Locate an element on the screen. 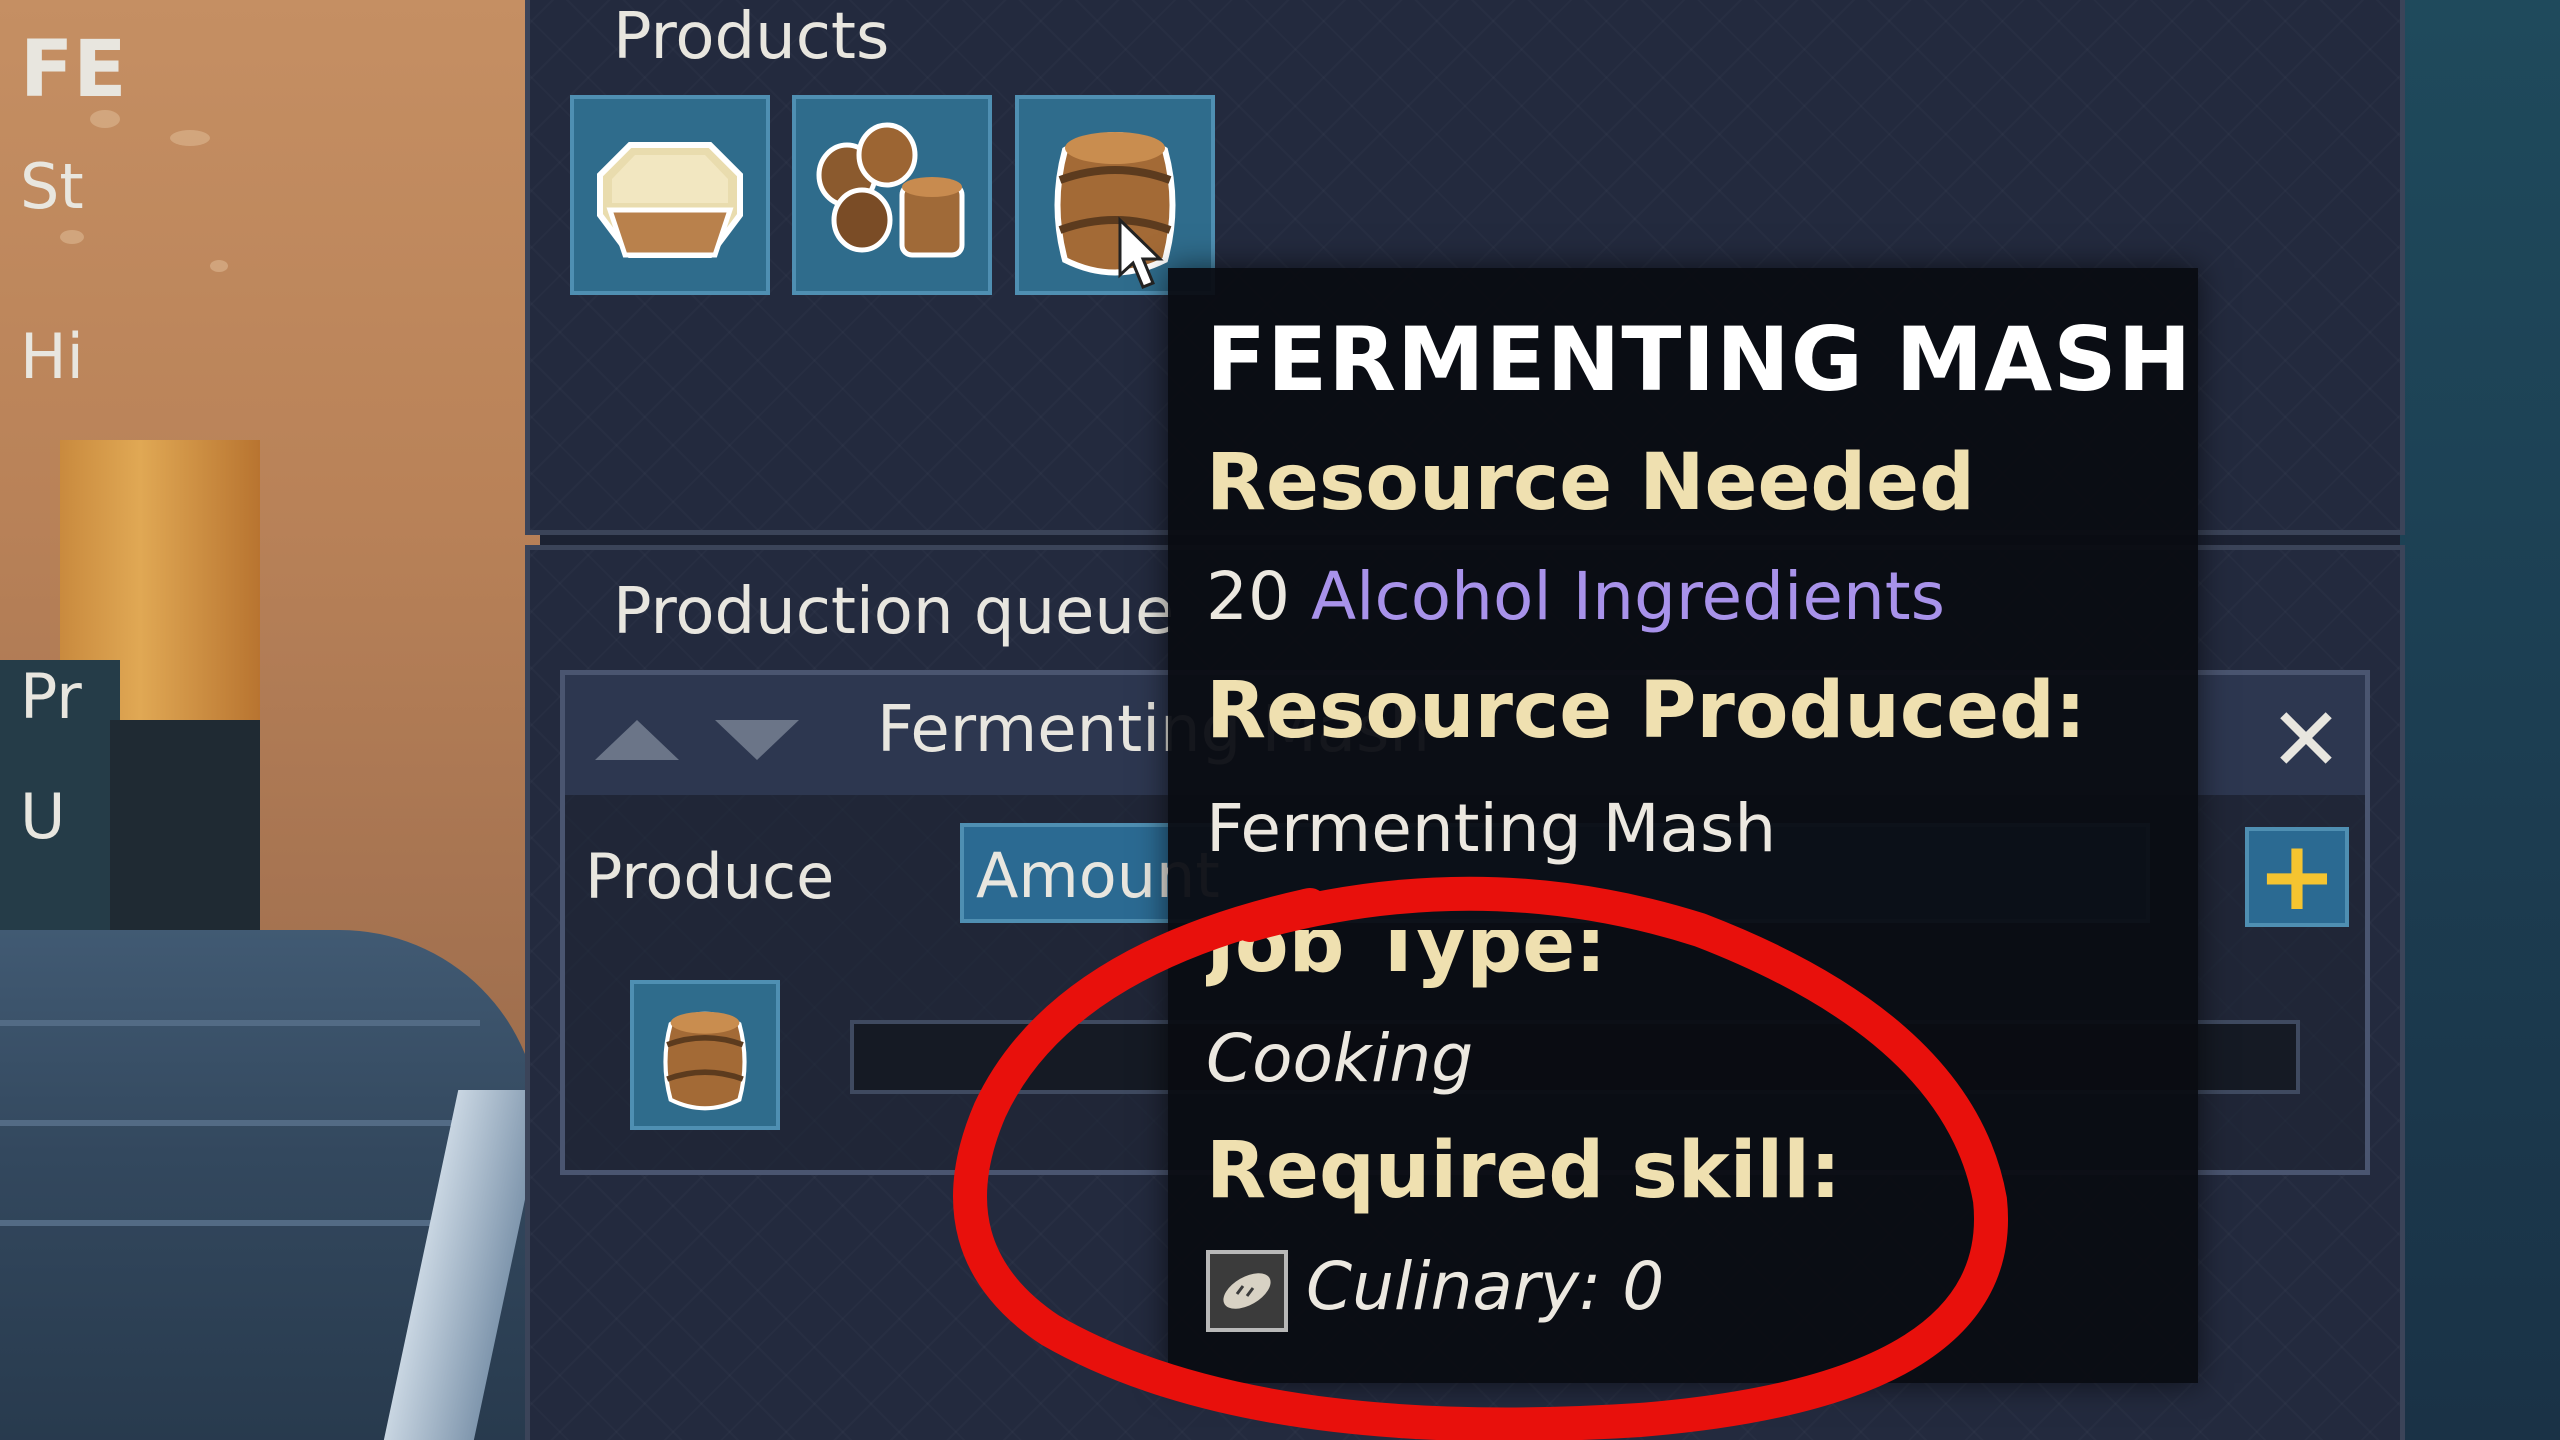 The height and width of the screenshot is (1440, 2560). close-icon: ✕ is located at coordinates (2306, 740).